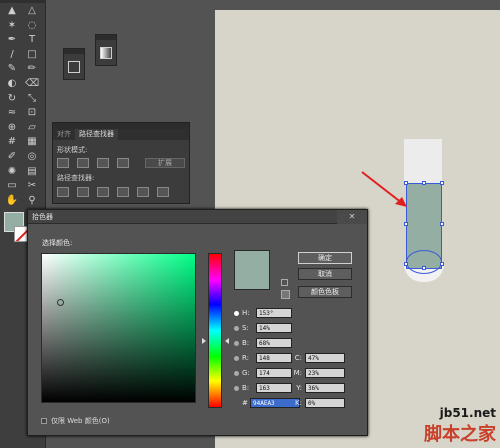  I want to click on width-tool-icon: ≈, so click(12, 113).